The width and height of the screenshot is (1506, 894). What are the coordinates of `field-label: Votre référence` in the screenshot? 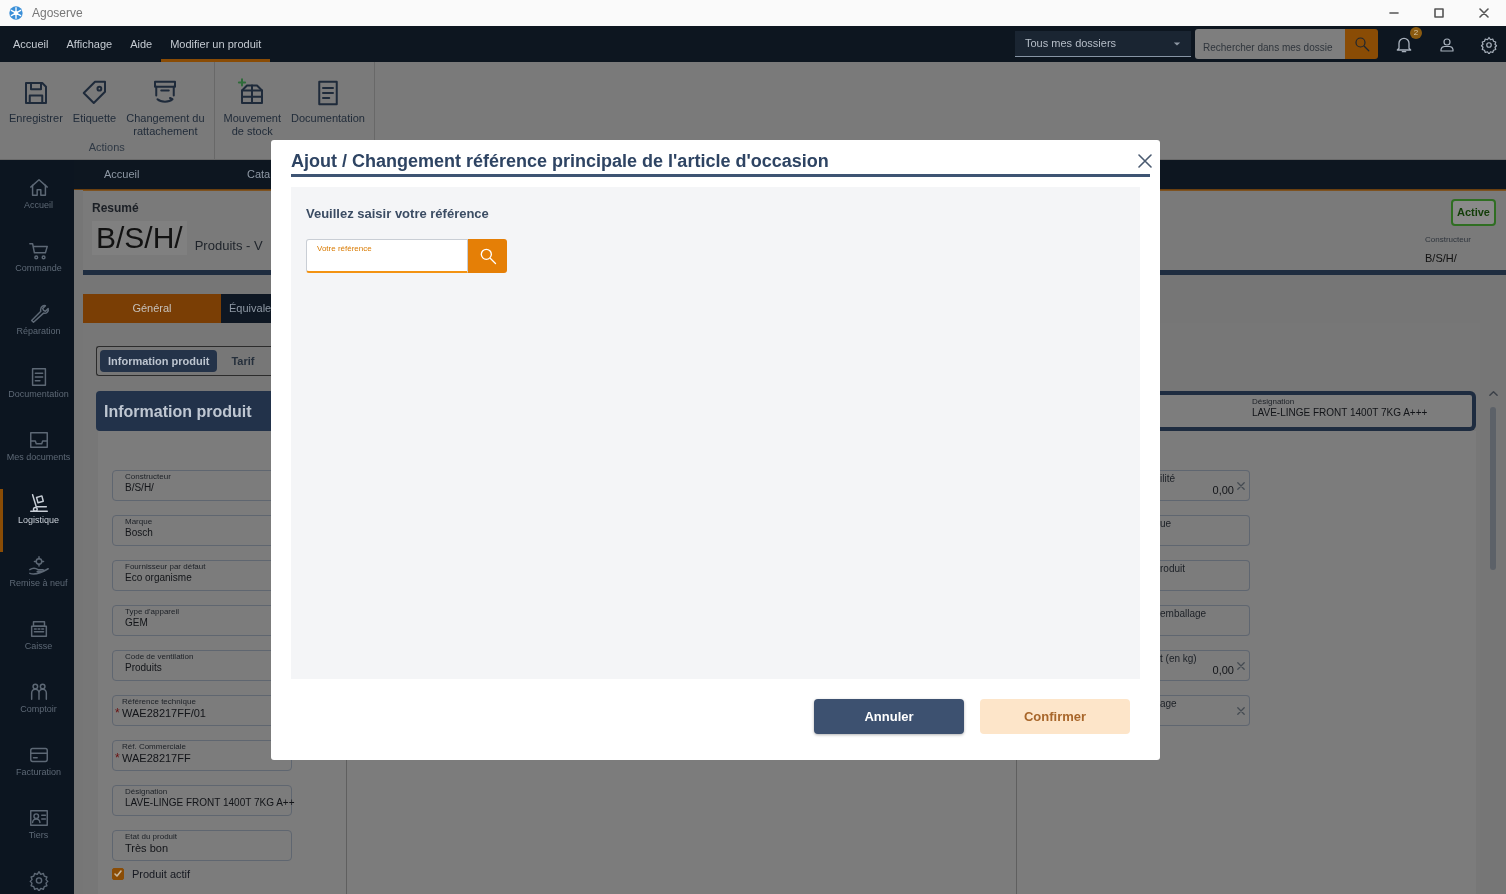 It's located at (344, 249).